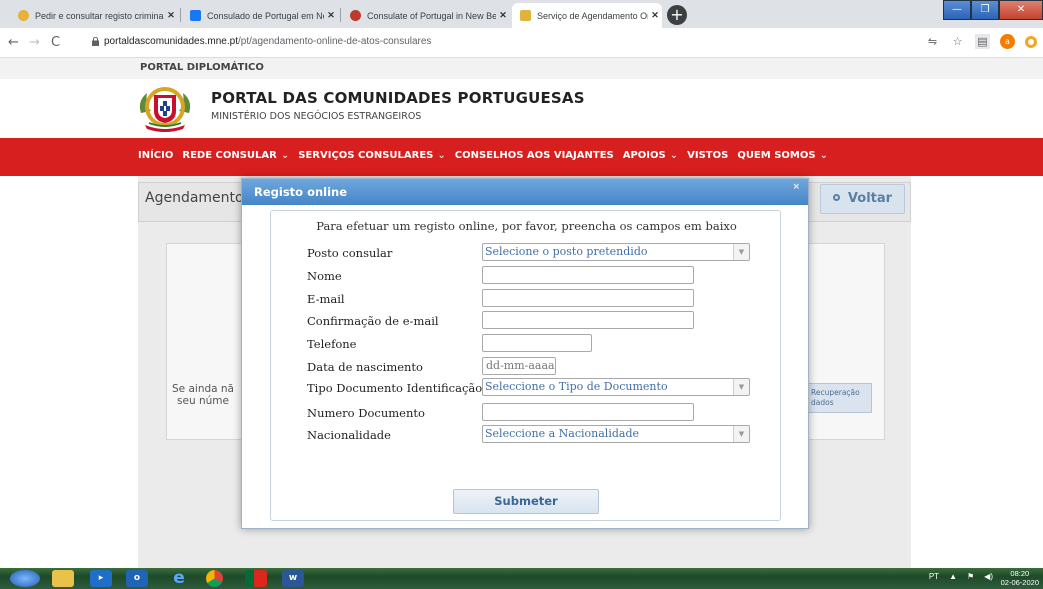 The image size is (1043, 589). I want to click on nav-item-conselhos-viajantes: CONSELHOS AOS VIAJANTES, so click(534, 155).